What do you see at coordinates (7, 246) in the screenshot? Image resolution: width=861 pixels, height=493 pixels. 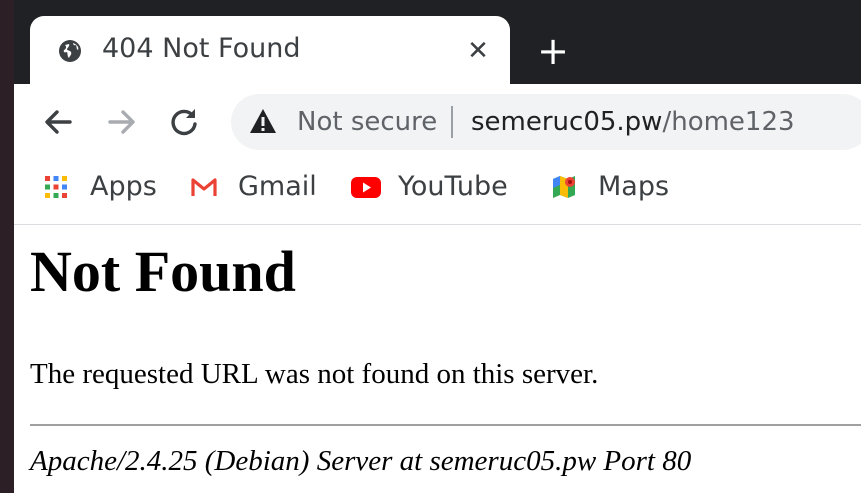 I see `window-left-edge` at bounding box center [7, 246].